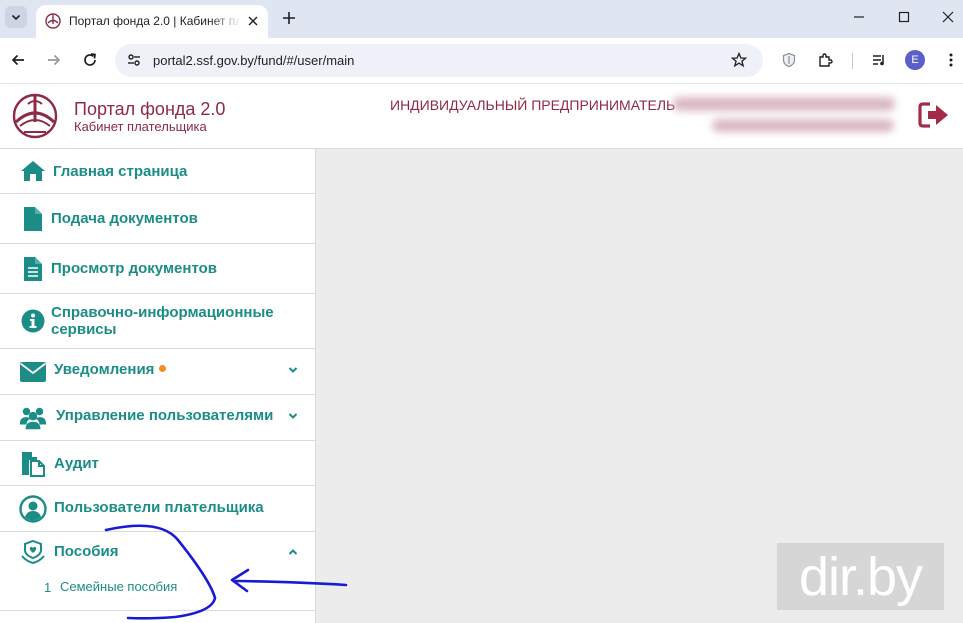 This screenshot has width=963, height=623. I want to click on arrow-right-icon, so click(54, 60).